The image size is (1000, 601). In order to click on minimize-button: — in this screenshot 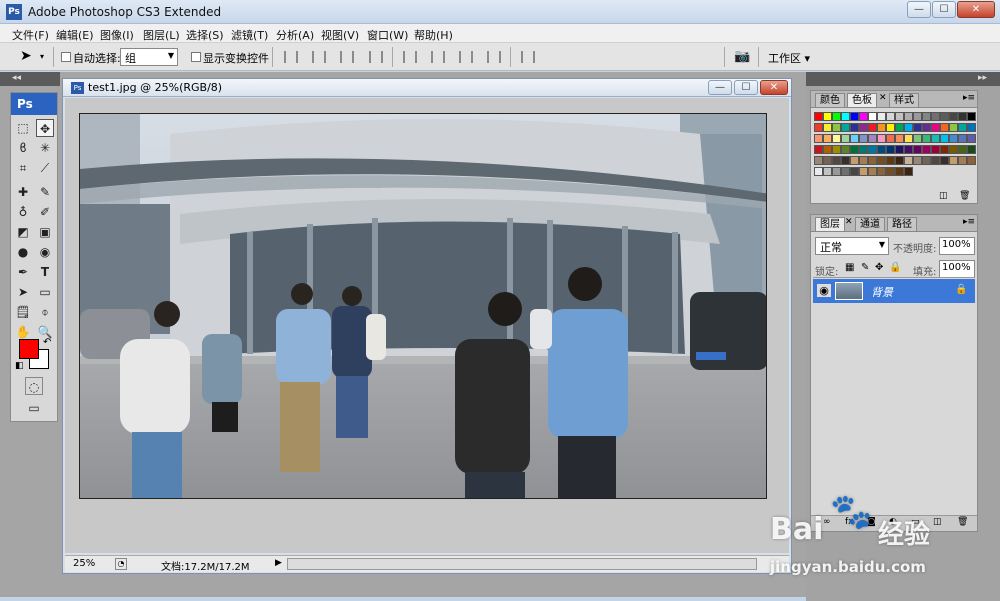, I will do `click(919, 9)`.